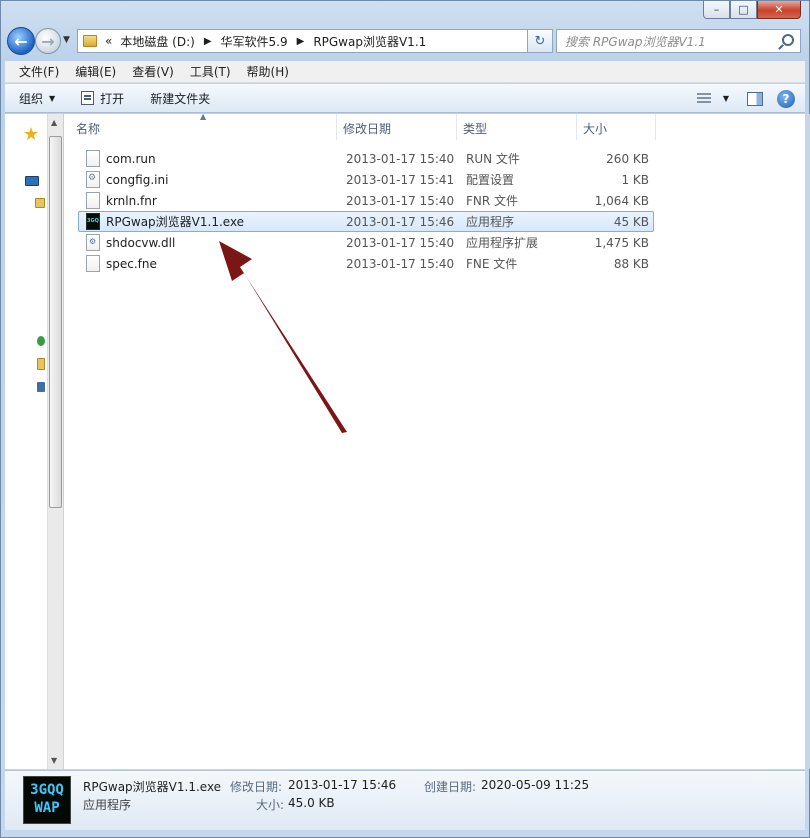  What do you see at coordinates (256, 787) in the screenshot?
I see `details-modified-label: 修改日期:` at bounding box center [256, 787].